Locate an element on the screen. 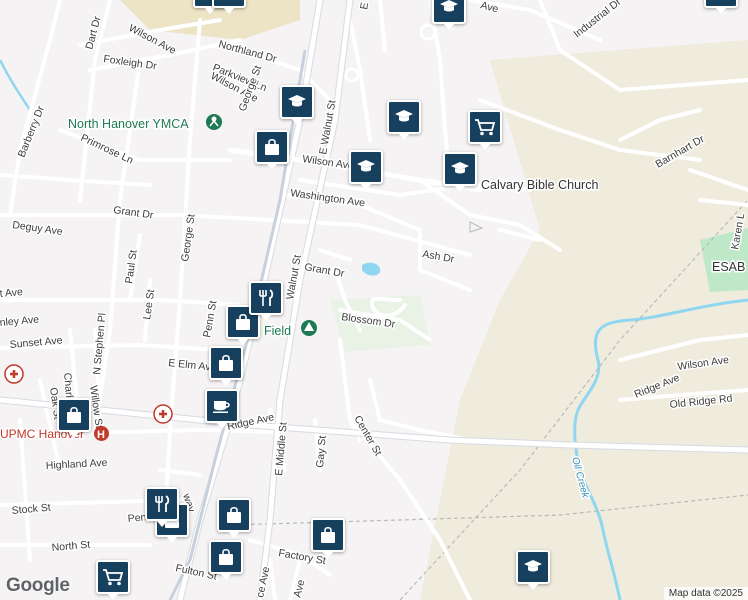 The height and width of the screenshot is (600, 748). cafe-marker is located at coordinates (222, 409).